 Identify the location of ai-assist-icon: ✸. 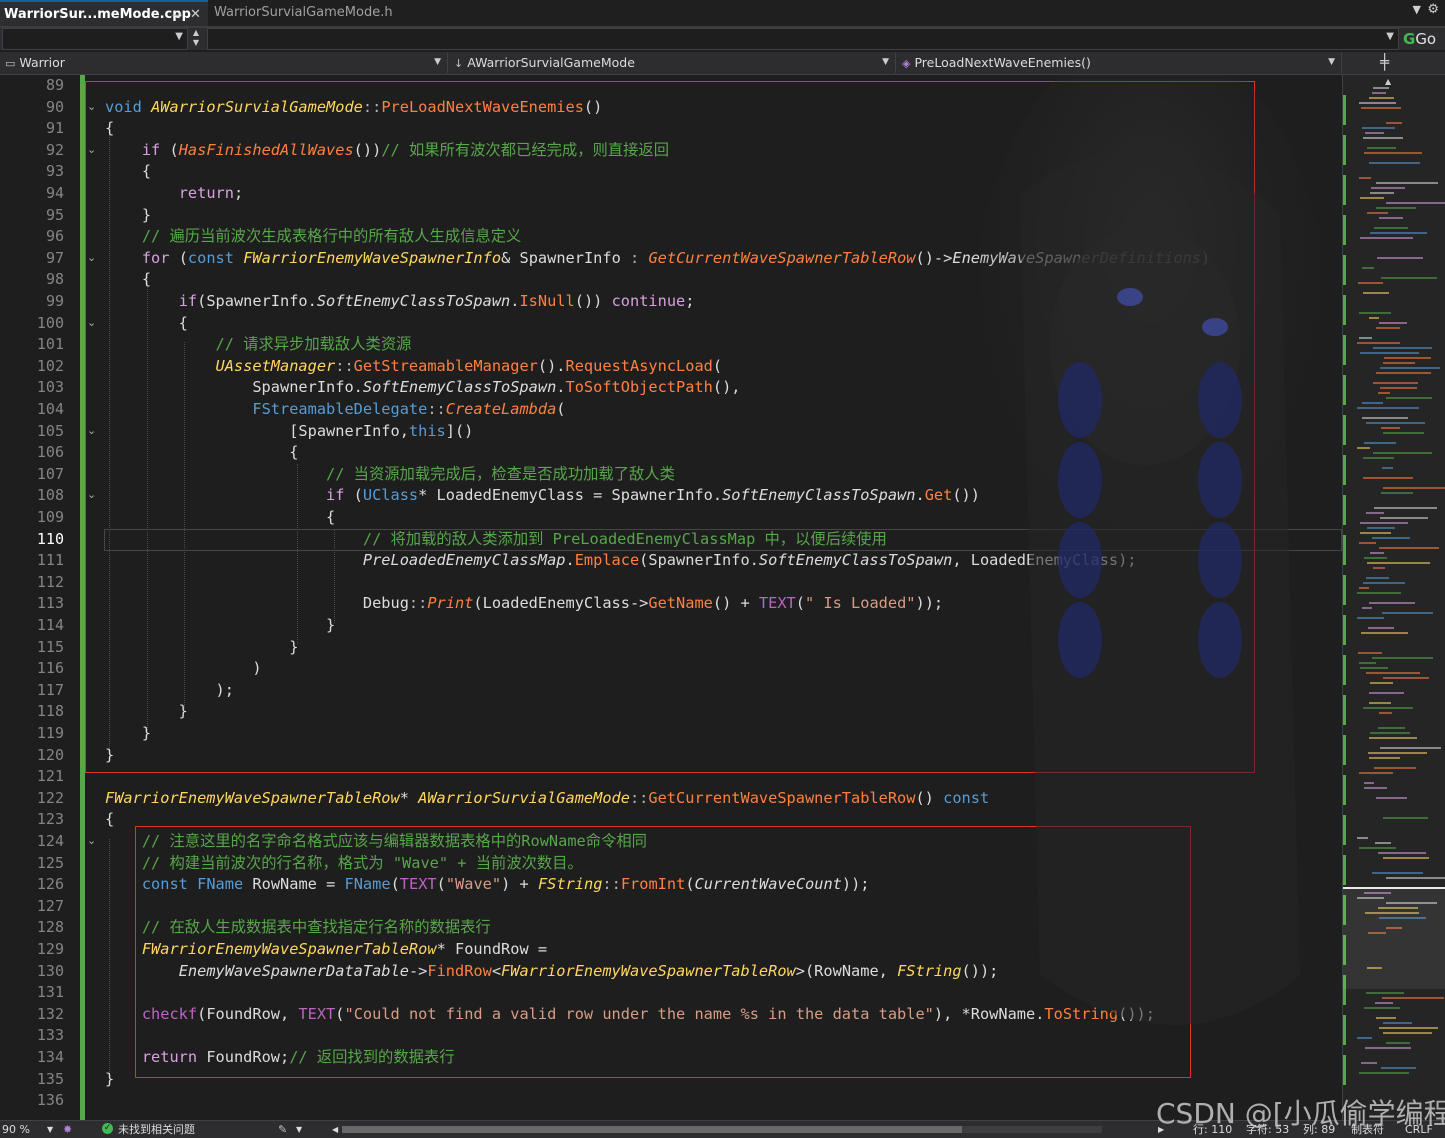
(67, 1129).